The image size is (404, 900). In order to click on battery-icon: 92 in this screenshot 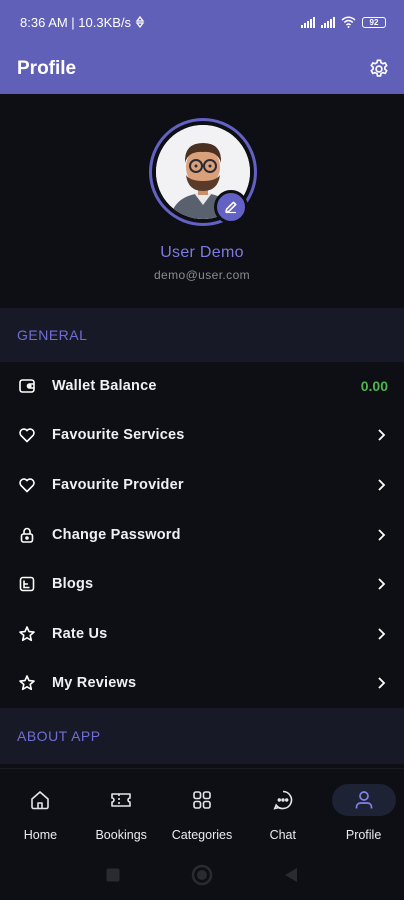, I will do `click(374, 22)`.